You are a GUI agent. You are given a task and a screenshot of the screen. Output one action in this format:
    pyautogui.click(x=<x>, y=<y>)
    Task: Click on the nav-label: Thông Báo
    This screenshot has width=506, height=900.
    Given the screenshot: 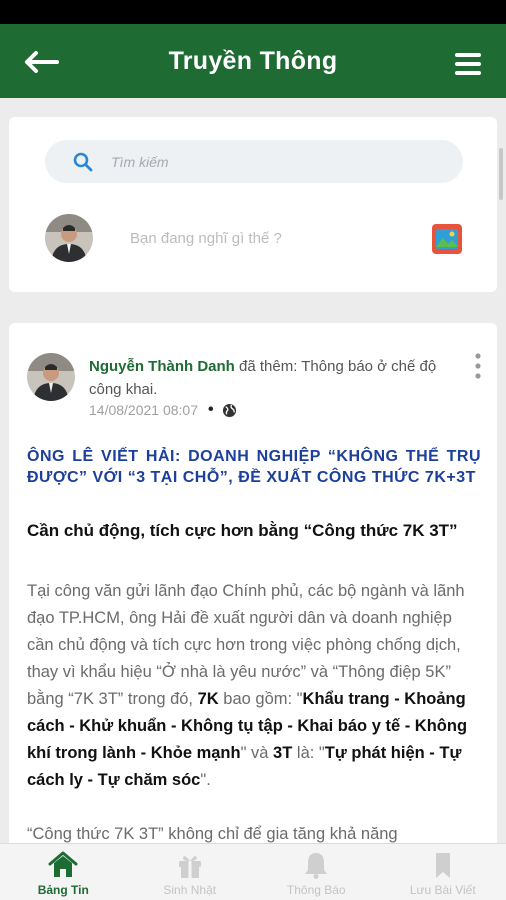 What is the action you would take?
    pyautogui.click(x=316, y=890)
    